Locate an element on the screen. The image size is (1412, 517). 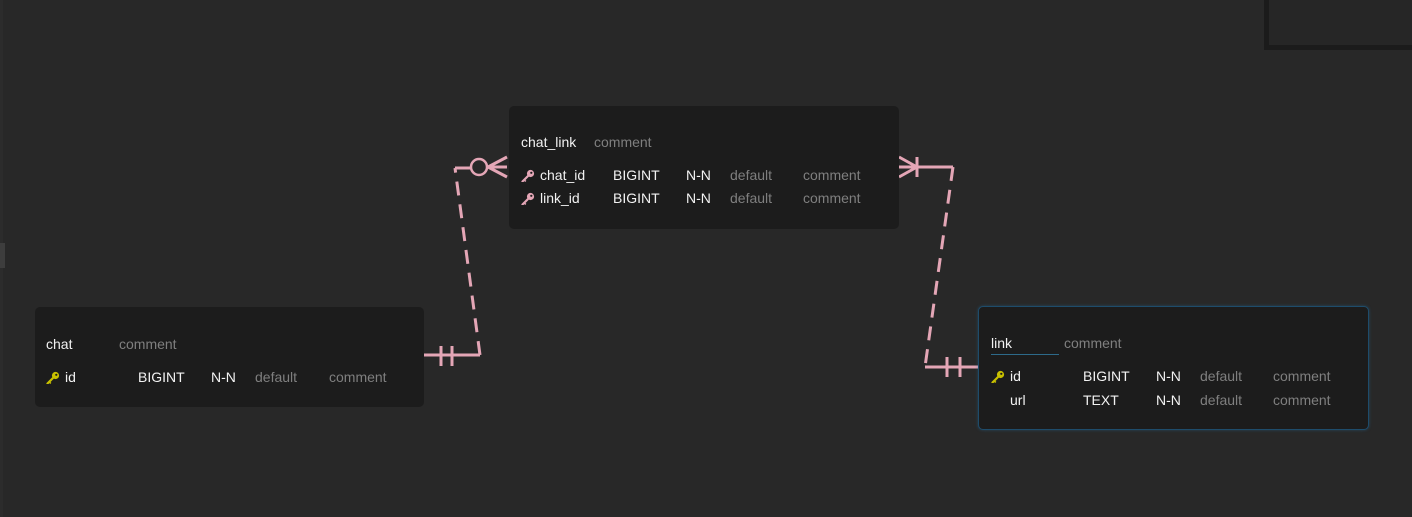
table-name: chat_link is located at coordinates (548, 142).